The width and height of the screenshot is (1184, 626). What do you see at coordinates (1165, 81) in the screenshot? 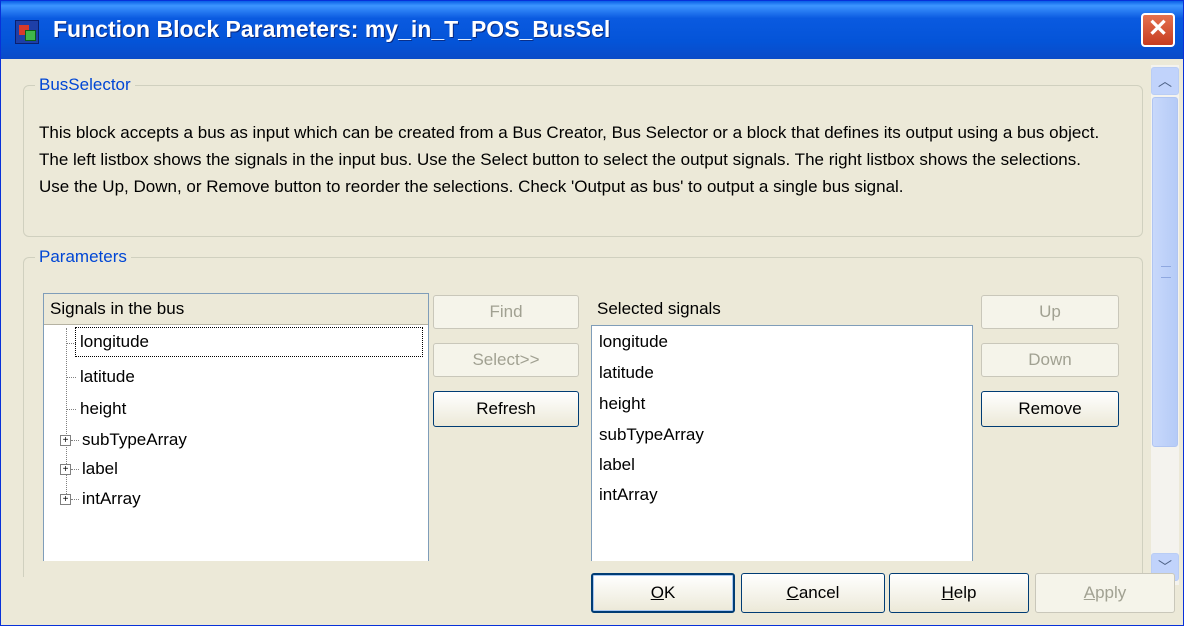
I see `chevron-up-icon: ︿` at bounding box center [1165, 81].